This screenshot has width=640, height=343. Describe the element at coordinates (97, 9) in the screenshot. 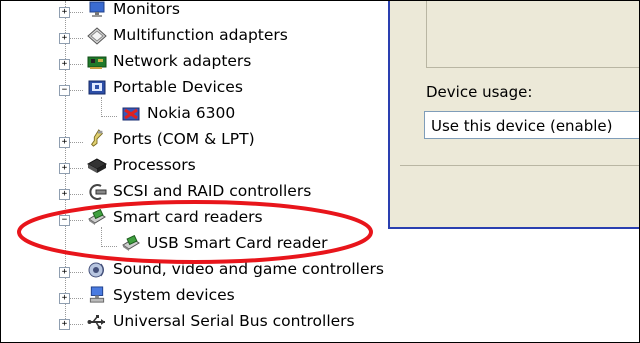

I see `monitor-icon` at that location.